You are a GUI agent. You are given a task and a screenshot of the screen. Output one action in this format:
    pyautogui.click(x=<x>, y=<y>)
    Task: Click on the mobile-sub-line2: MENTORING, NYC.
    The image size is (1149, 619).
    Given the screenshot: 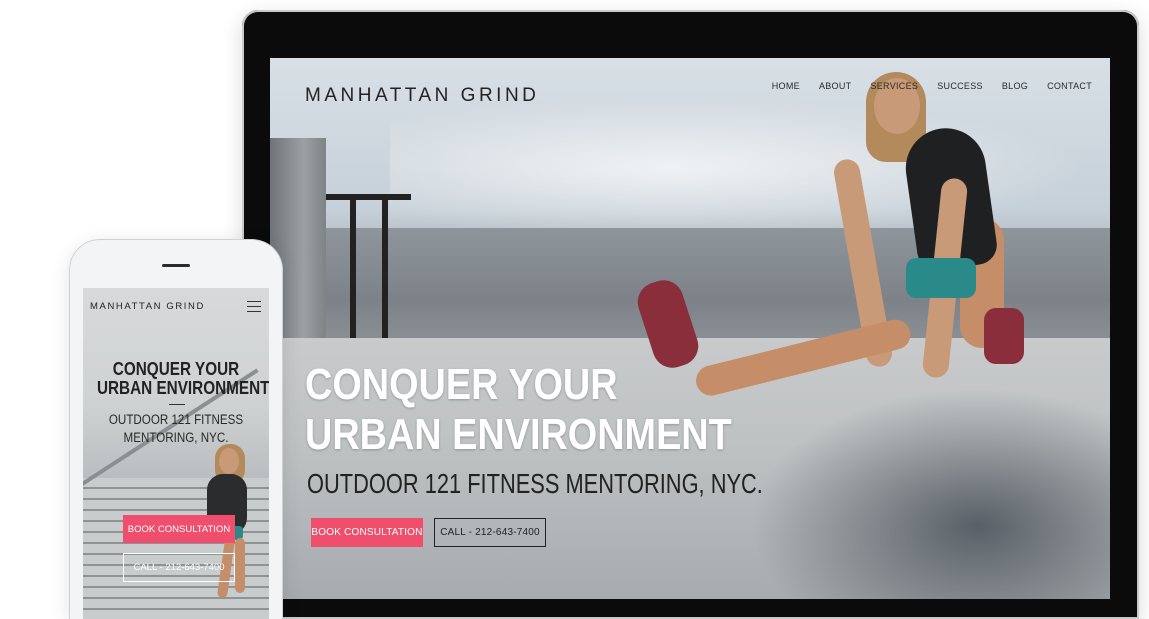 What is the action you would take?
    pyautogui.click(x=176, y=437)
    